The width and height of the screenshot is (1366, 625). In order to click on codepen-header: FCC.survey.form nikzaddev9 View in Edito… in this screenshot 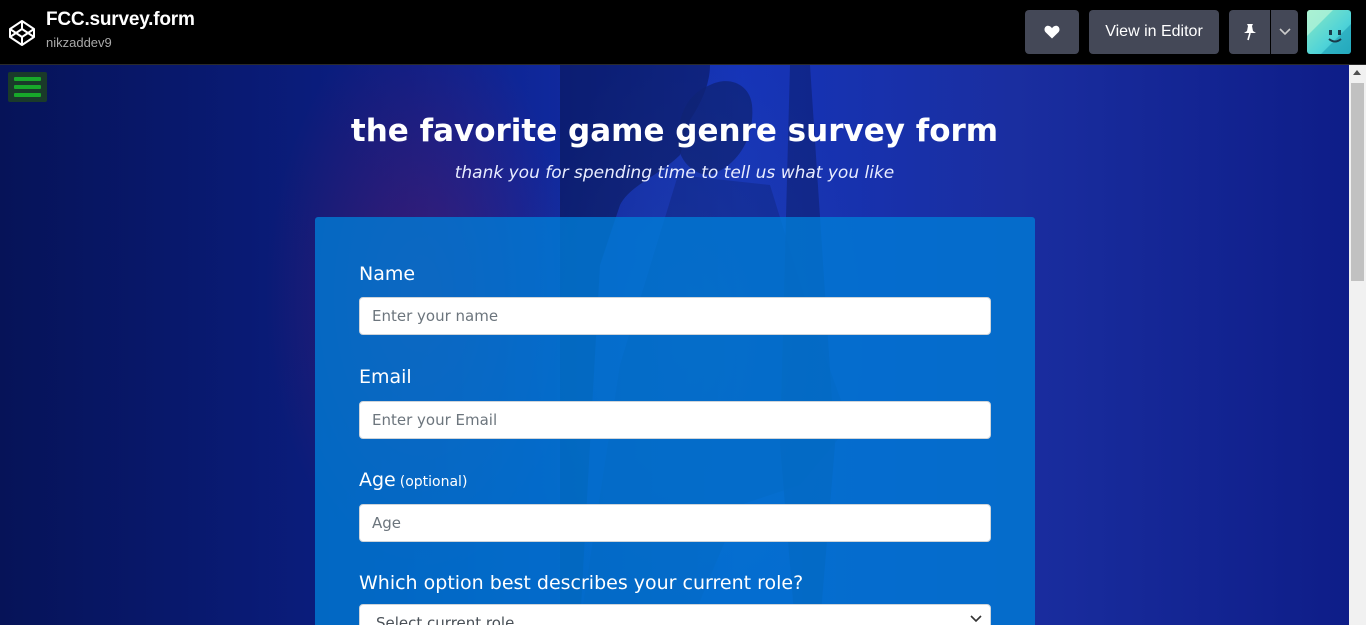, I will do `click(683, 32)`.